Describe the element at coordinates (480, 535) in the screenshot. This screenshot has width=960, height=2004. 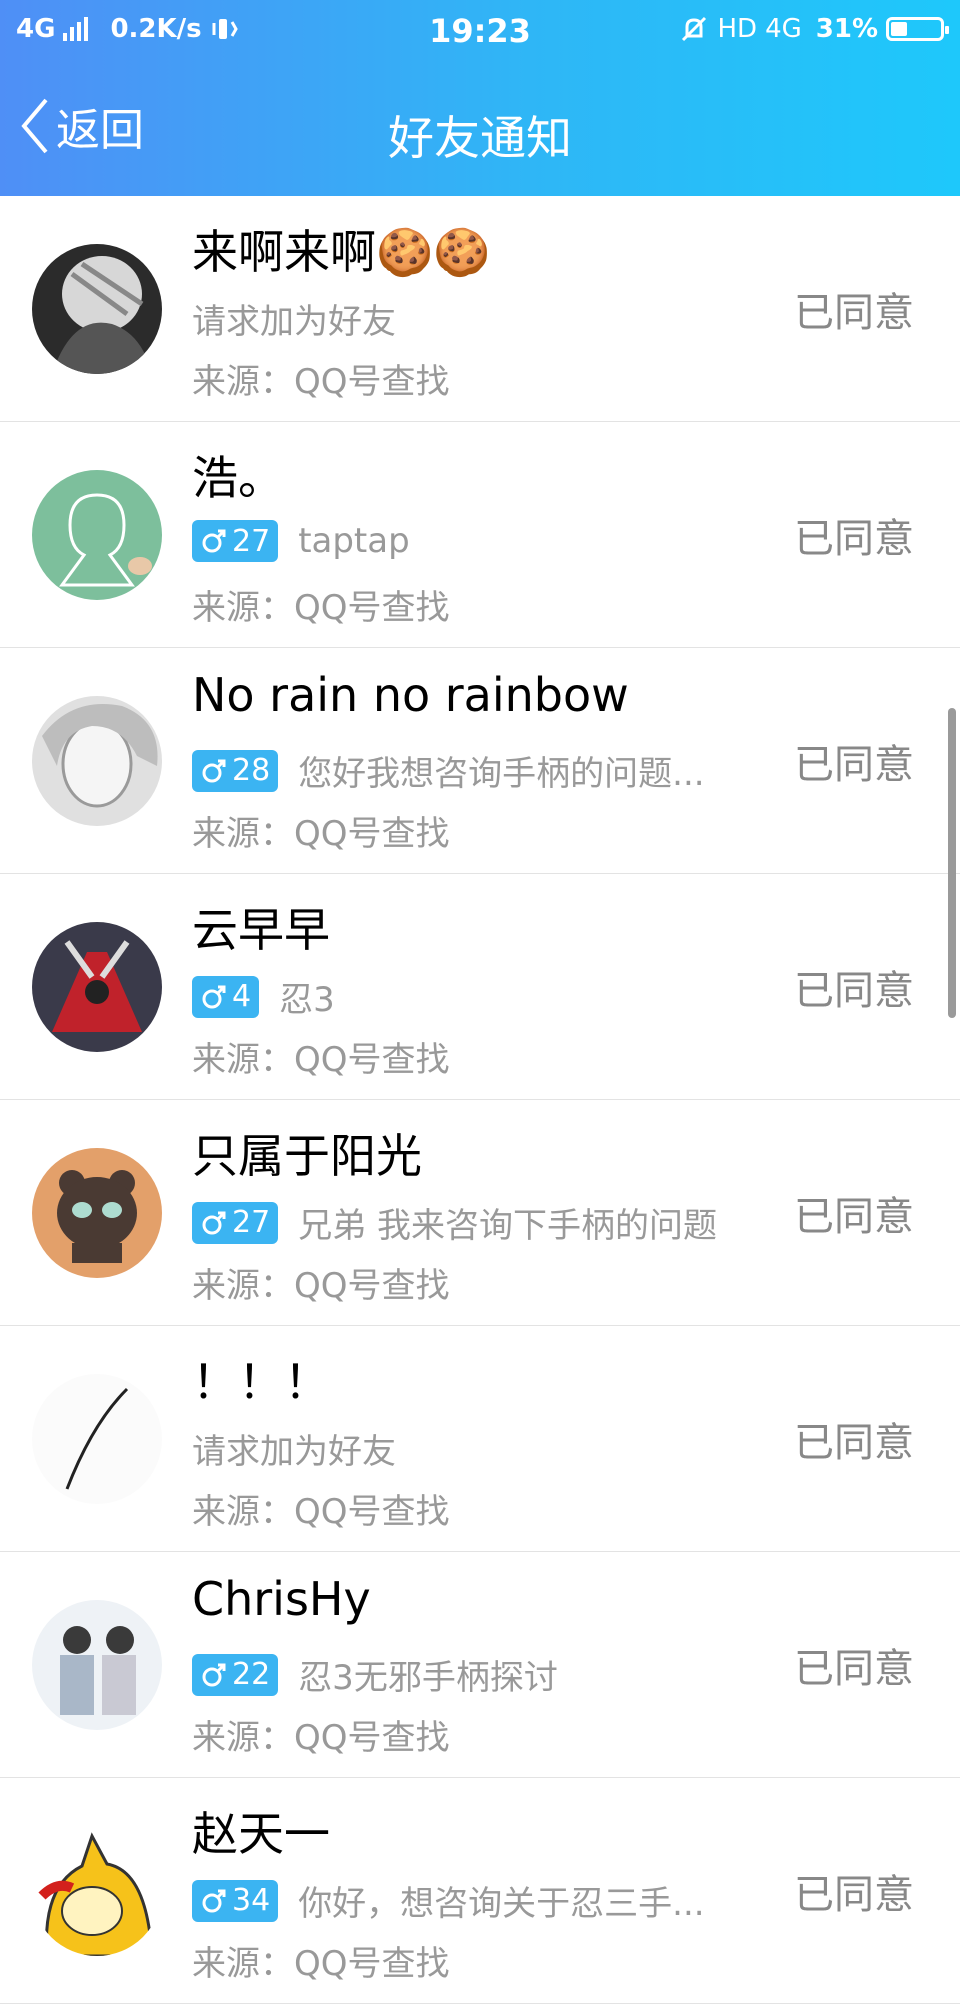
I see `list-item: 浩。 27 taptap 来源：QQ号查找 已同意` at that location.